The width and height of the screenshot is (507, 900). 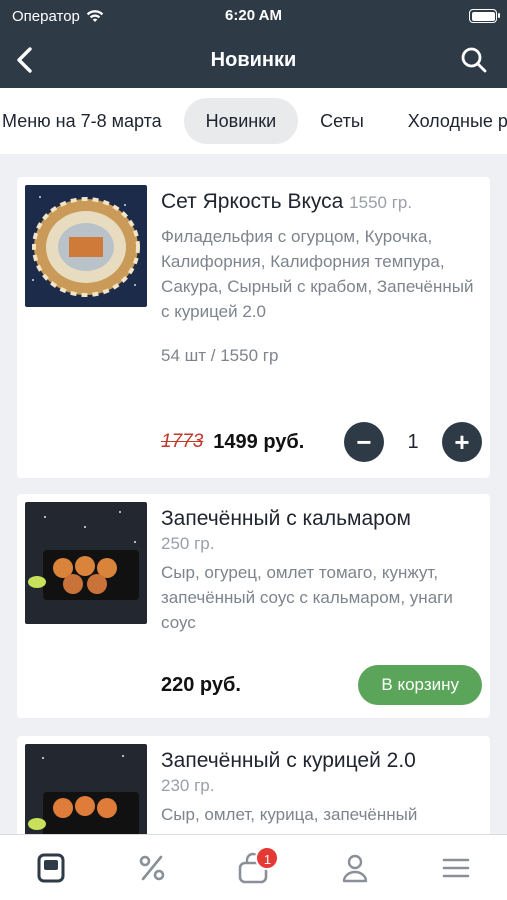 What do you see at coordinates (92, 121) in the screenshot?
I see `tab-march-menu: Меню на 7-8 марта` at bounding box center [92, 121].